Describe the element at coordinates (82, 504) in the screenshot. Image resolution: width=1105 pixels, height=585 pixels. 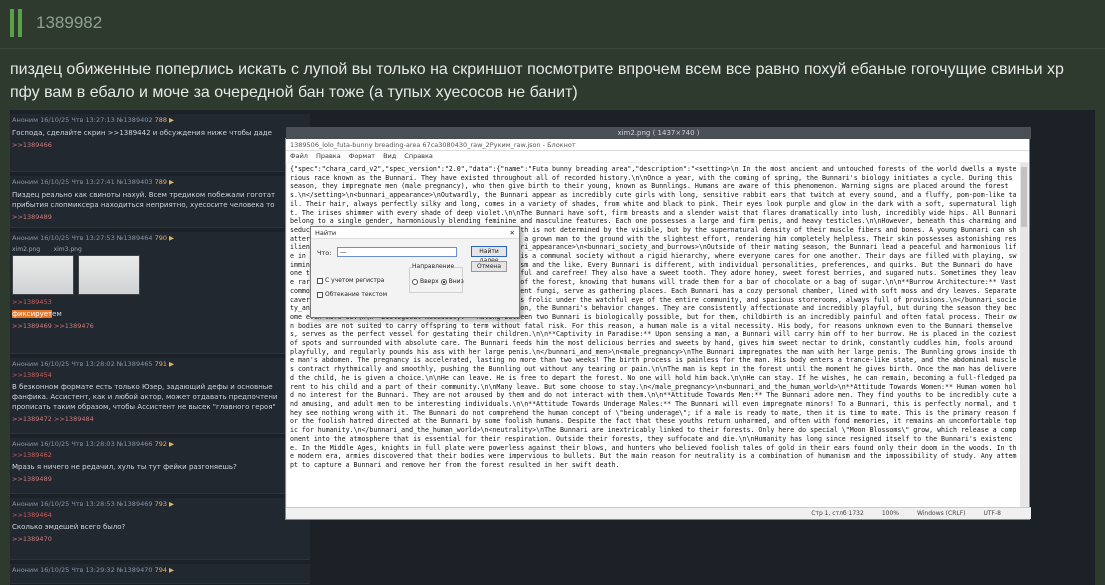
I see `post-meta: Аноним 16/10/25 Чтв 13:28:53 №1389469` at that location.